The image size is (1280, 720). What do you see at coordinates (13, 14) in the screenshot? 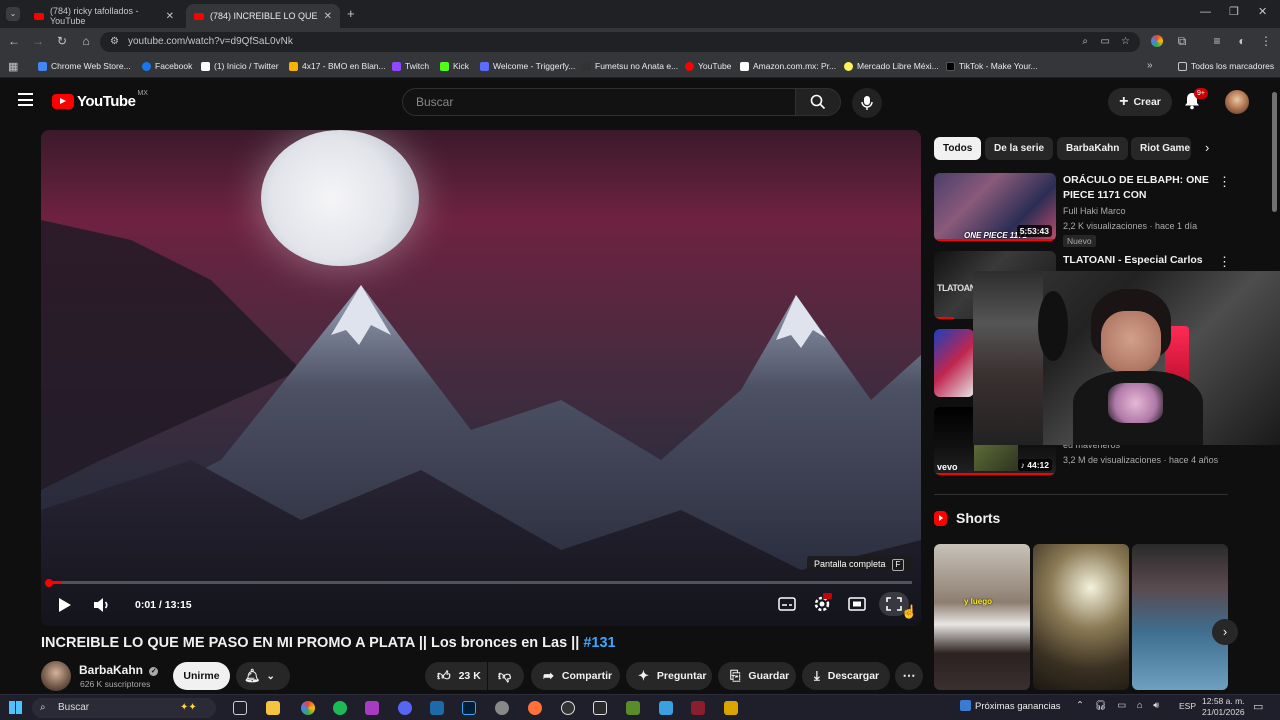
I see `tab-list-menu-icon: ⌄` at bounding box center [13, 14].